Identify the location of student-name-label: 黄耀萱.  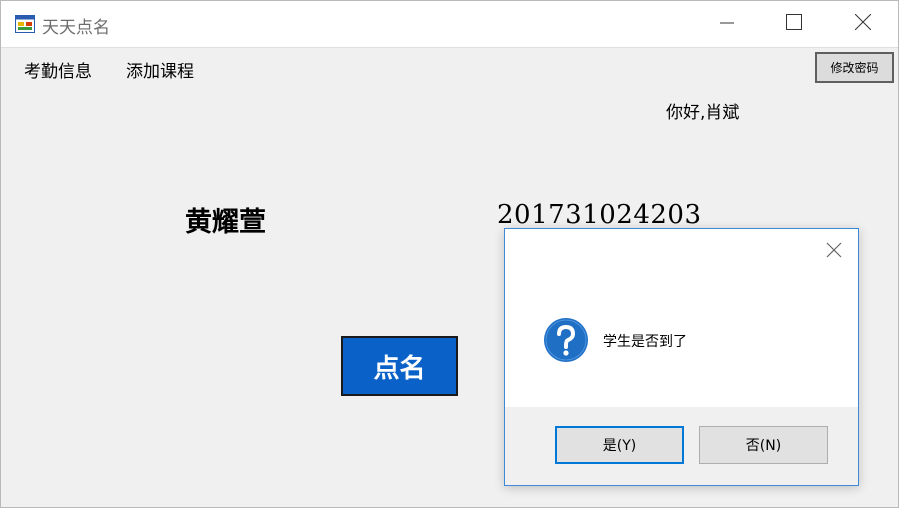
(225, 222).